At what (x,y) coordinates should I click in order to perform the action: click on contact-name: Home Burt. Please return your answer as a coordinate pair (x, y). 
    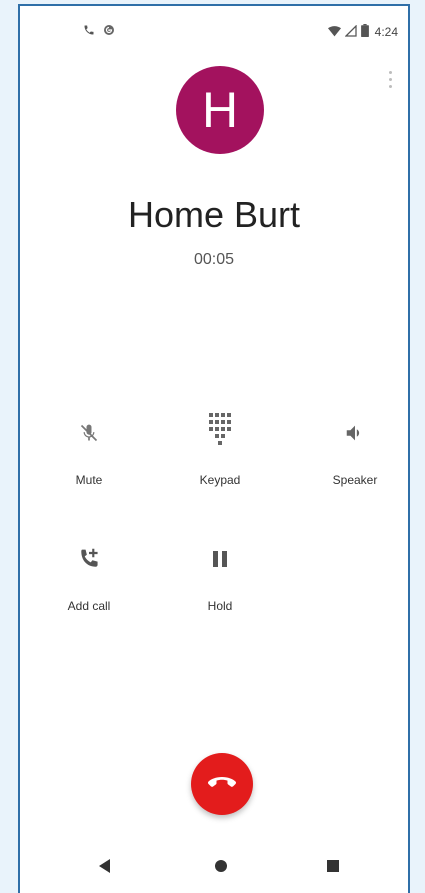
    Looking at the image, I should click on (214, 214).